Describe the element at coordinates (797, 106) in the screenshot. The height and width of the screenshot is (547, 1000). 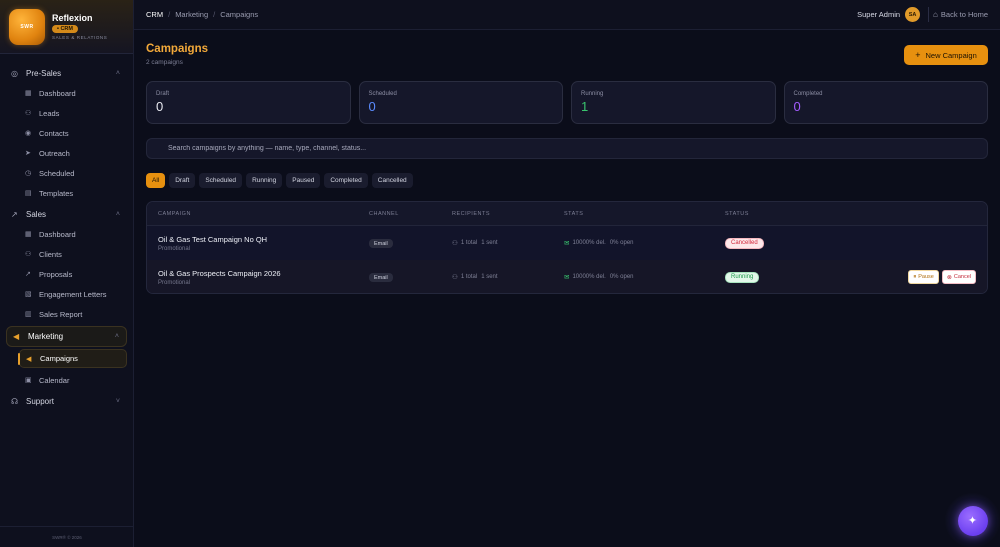
I see `stat-value: 0` at that location.